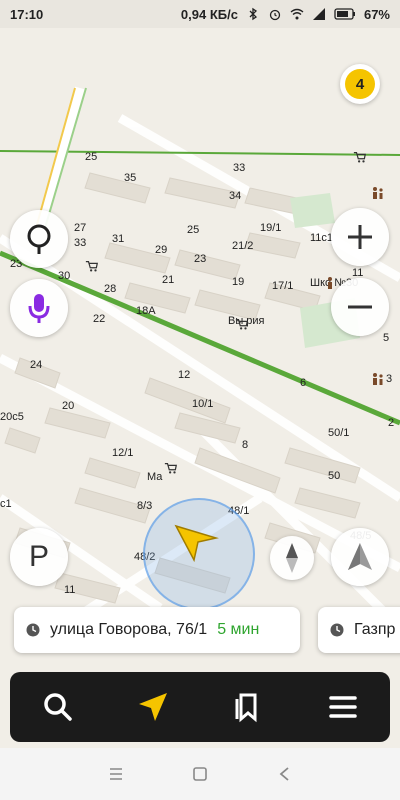  I want to click on route-card-secondary: Газпр, so click(359, 630).